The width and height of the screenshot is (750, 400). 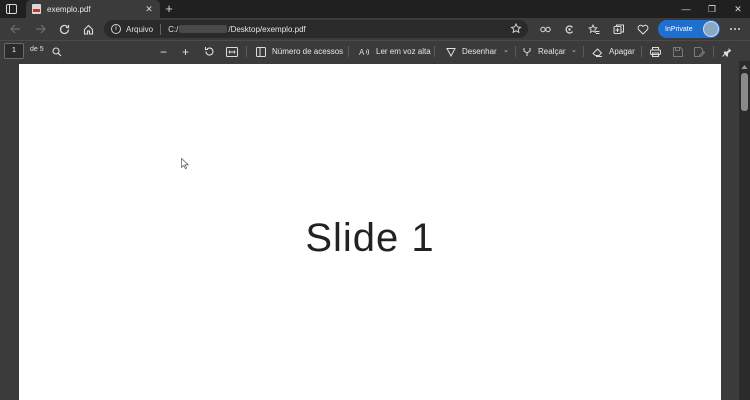 I want to click on glasses-icon, so click(x=545, y=29).